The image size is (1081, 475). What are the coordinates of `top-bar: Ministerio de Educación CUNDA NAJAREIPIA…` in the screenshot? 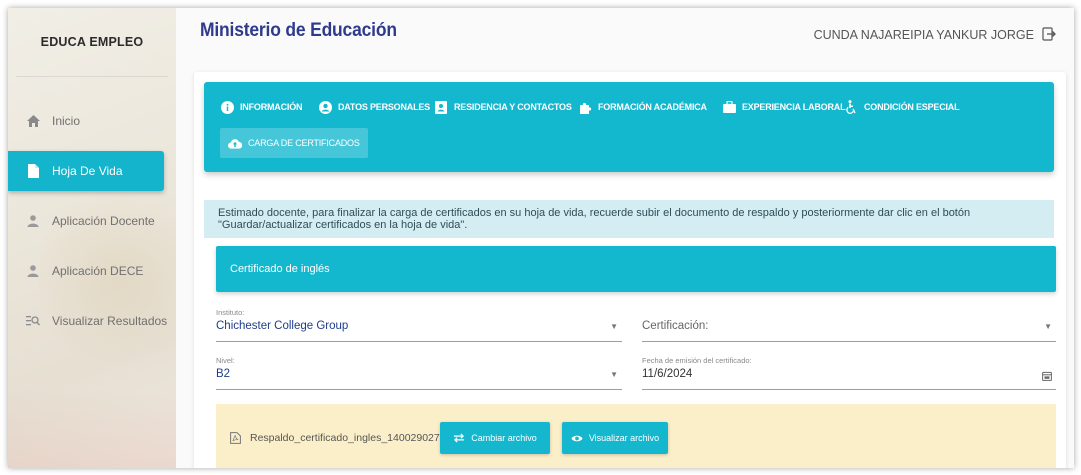 It's located at (625, 36).